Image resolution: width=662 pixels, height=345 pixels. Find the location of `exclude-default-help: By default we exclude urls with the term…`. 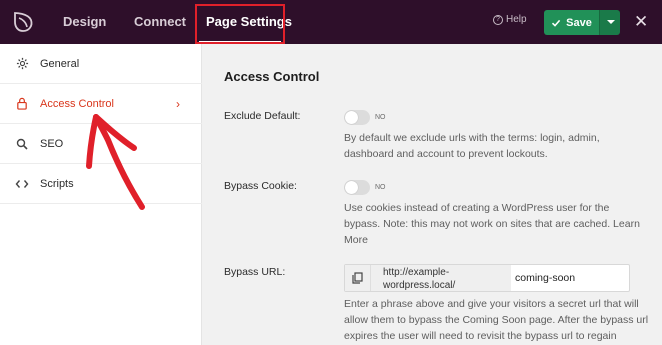

exclude-default-help: By default we exclude urls with the term… is located at coordinates (472, 146).